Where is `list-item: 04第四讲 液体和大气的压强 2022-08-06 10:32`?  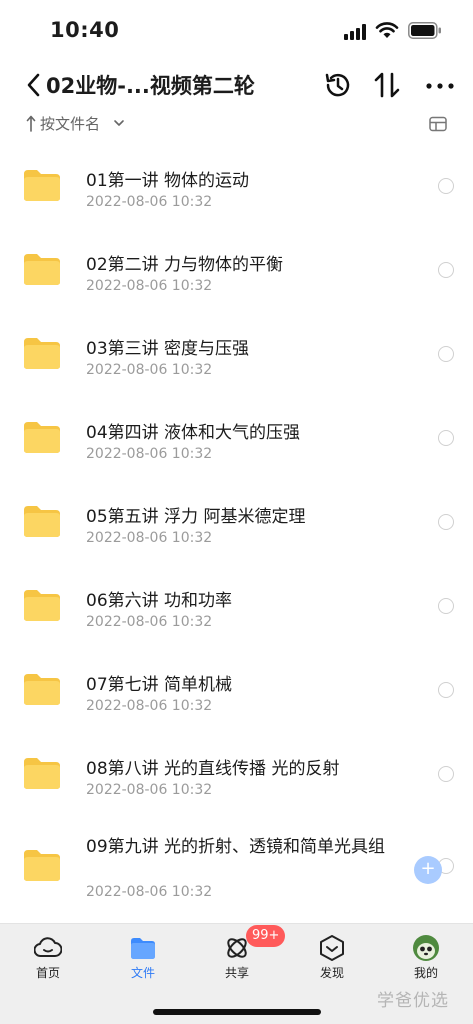 list-item: 04第四讲 液体和大气的压强 2022-08-06 10:32 is located at coordinates (236, 434).